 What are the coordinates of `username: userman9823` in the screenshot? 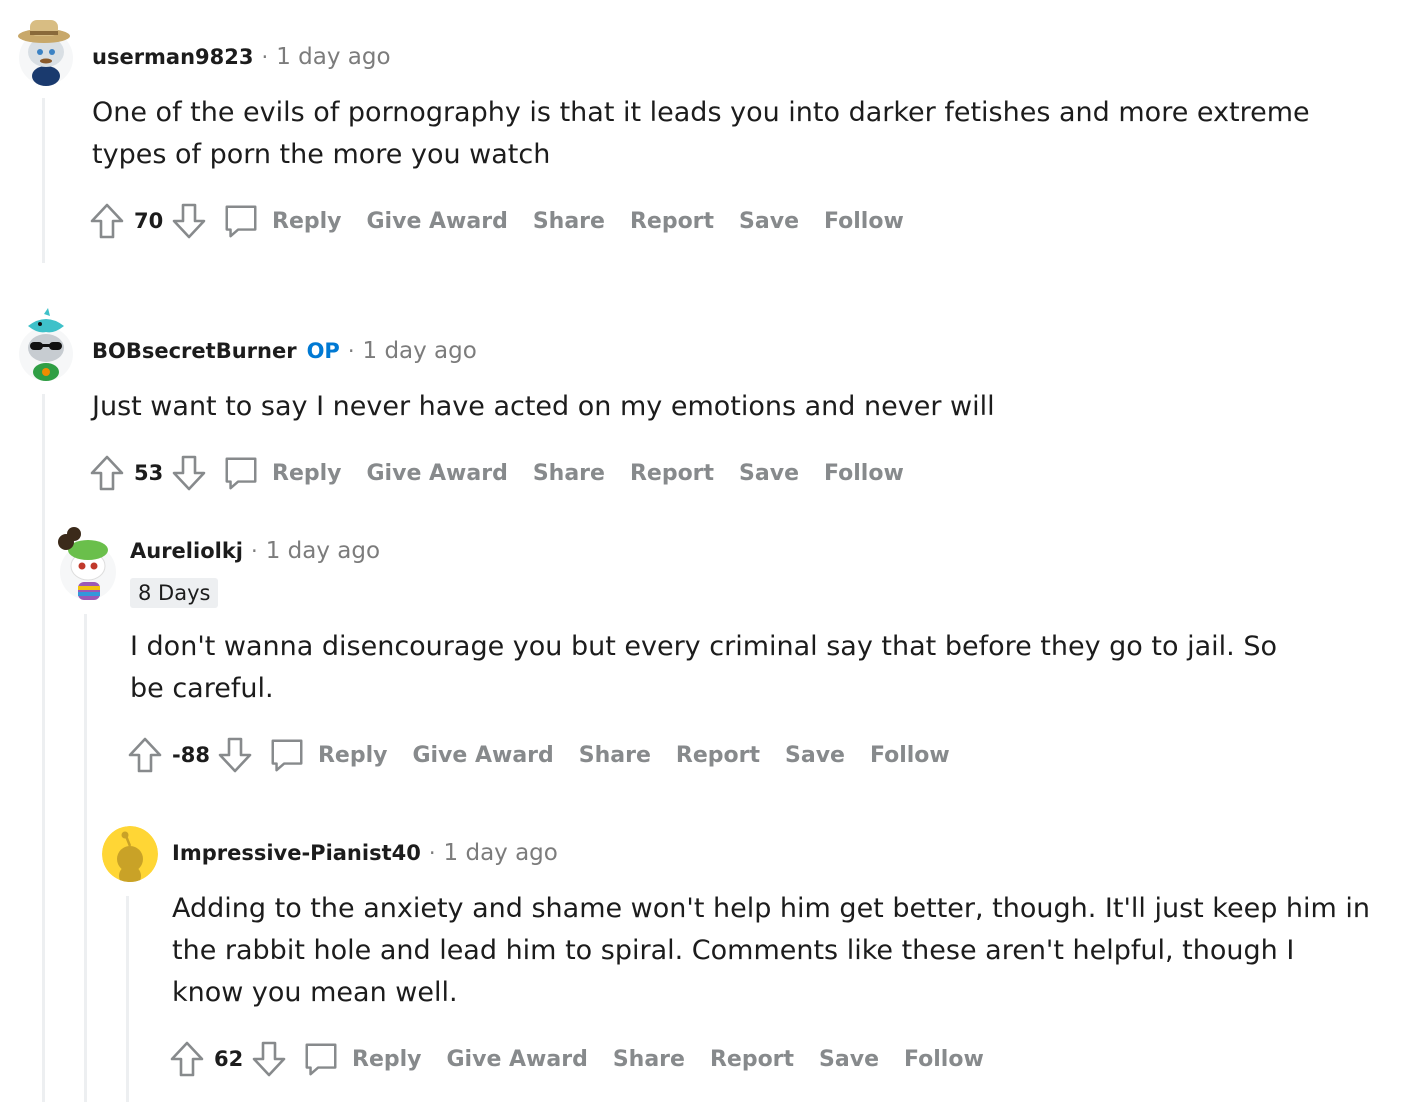 It's located at (173, 57).